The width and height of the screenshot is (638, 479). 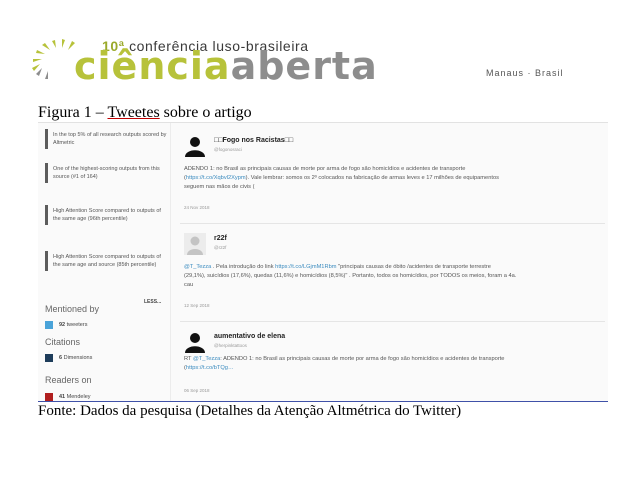 What do you see at coordinates (253, 140) in the screenshot?
I see `tweet-author-name: □□Fogo nos Racistas□□` at bounding box center [253, 140].